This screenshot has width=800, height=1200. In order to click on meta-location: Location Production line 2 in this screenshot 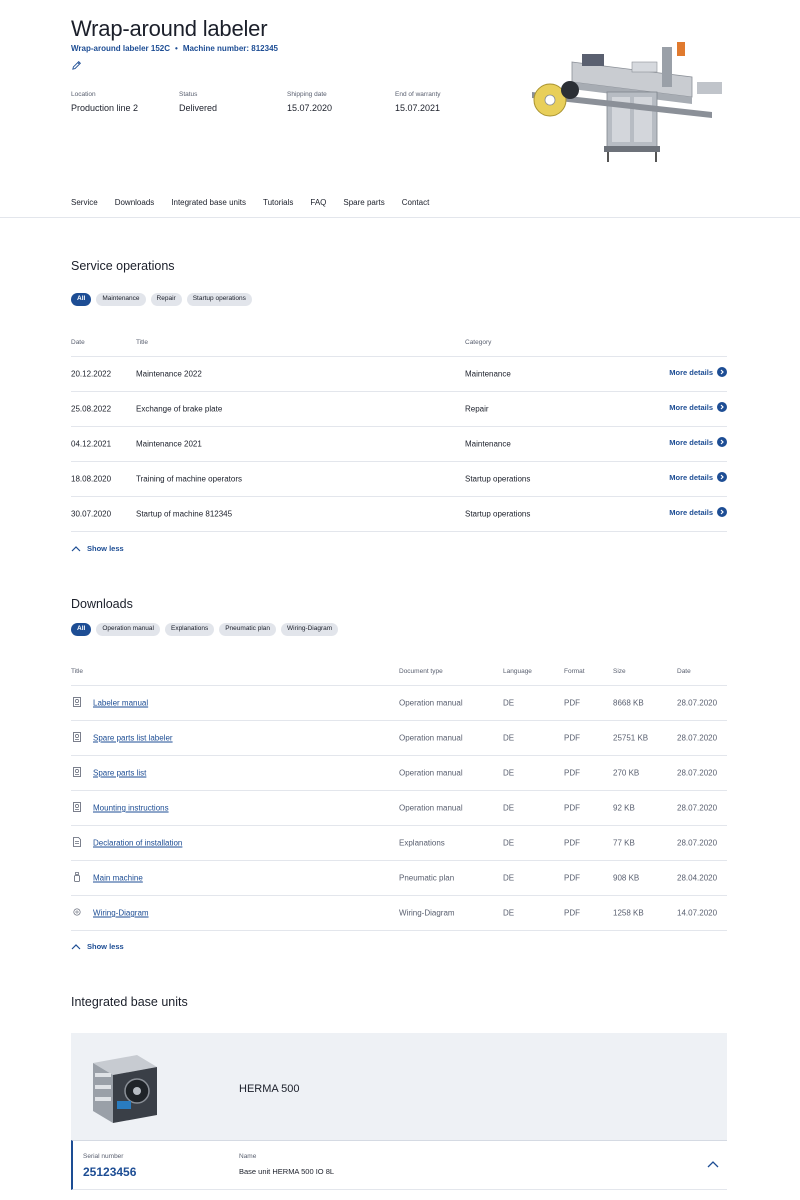, I will do `click(104, 102)`.